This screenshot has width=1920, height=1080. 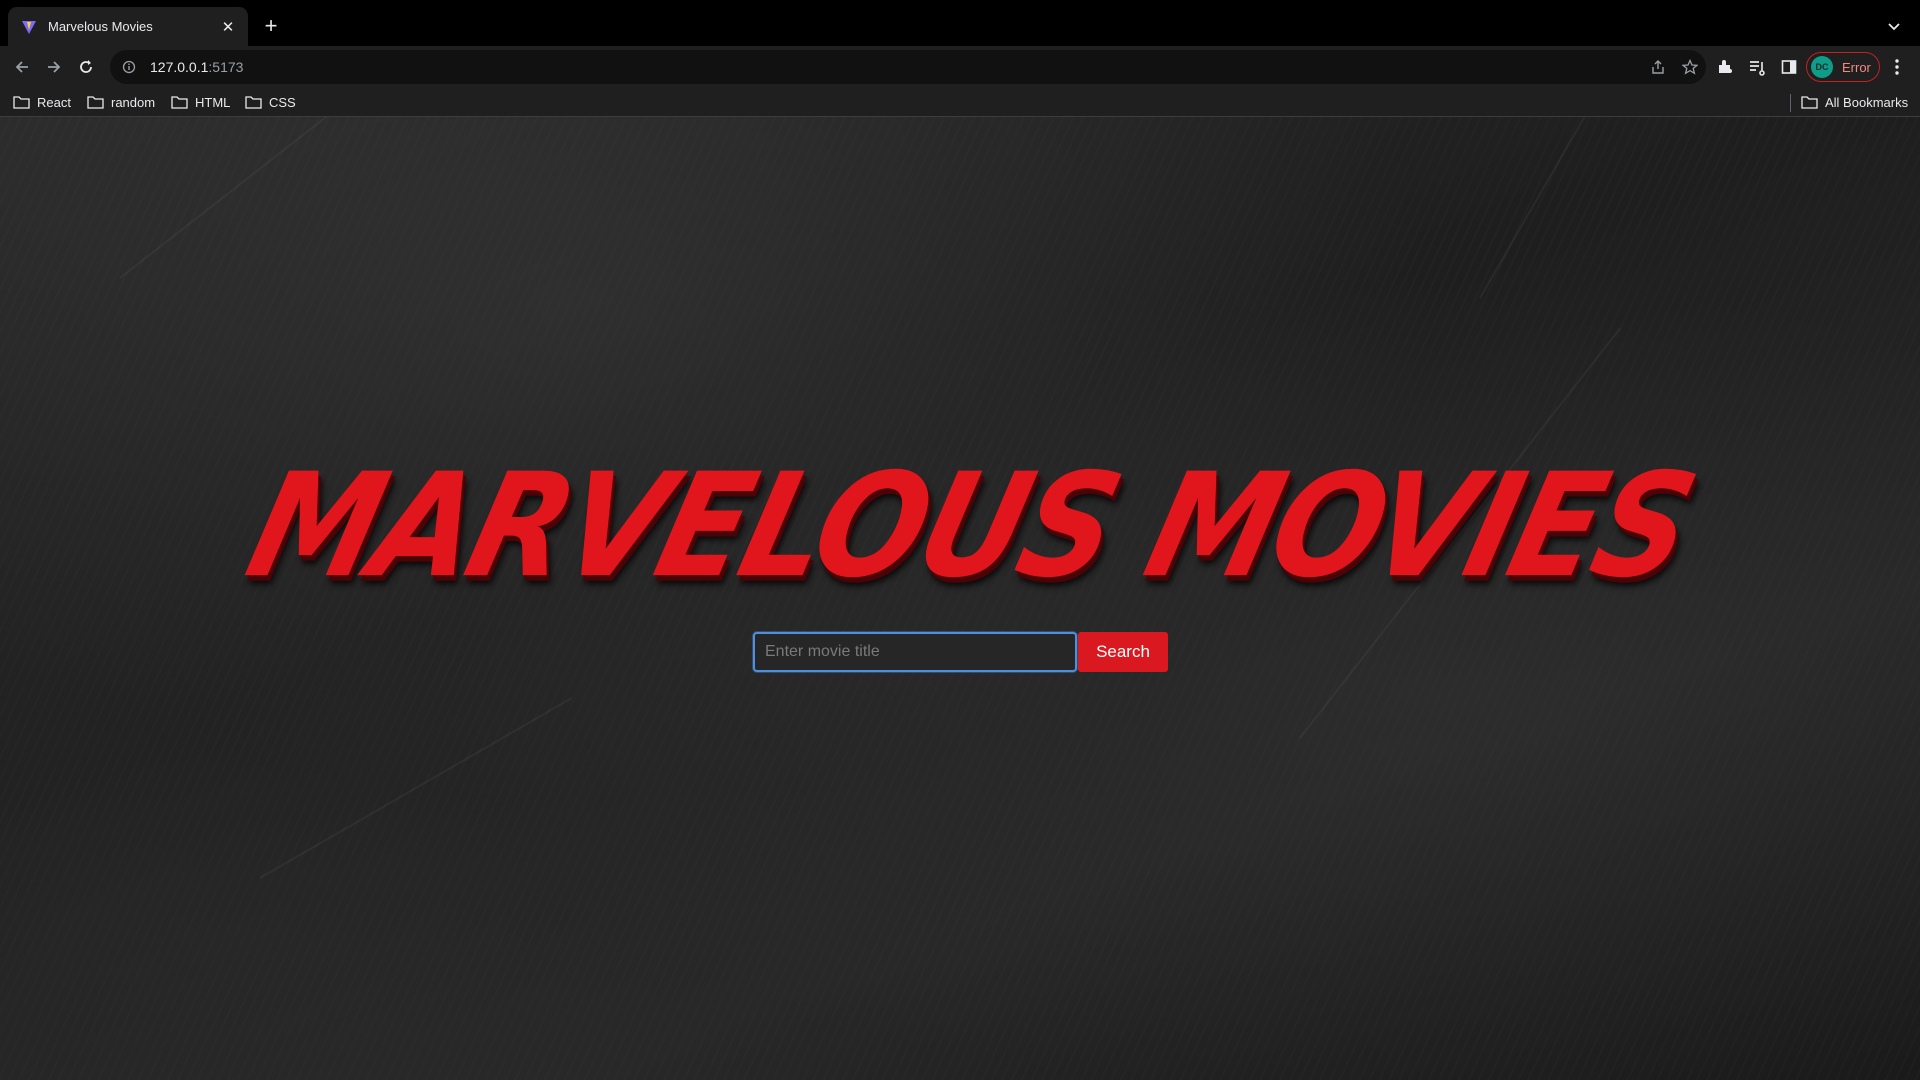 I want to click on site-logo: MARVELOUS MOVIES, so click(x=970, y=526).